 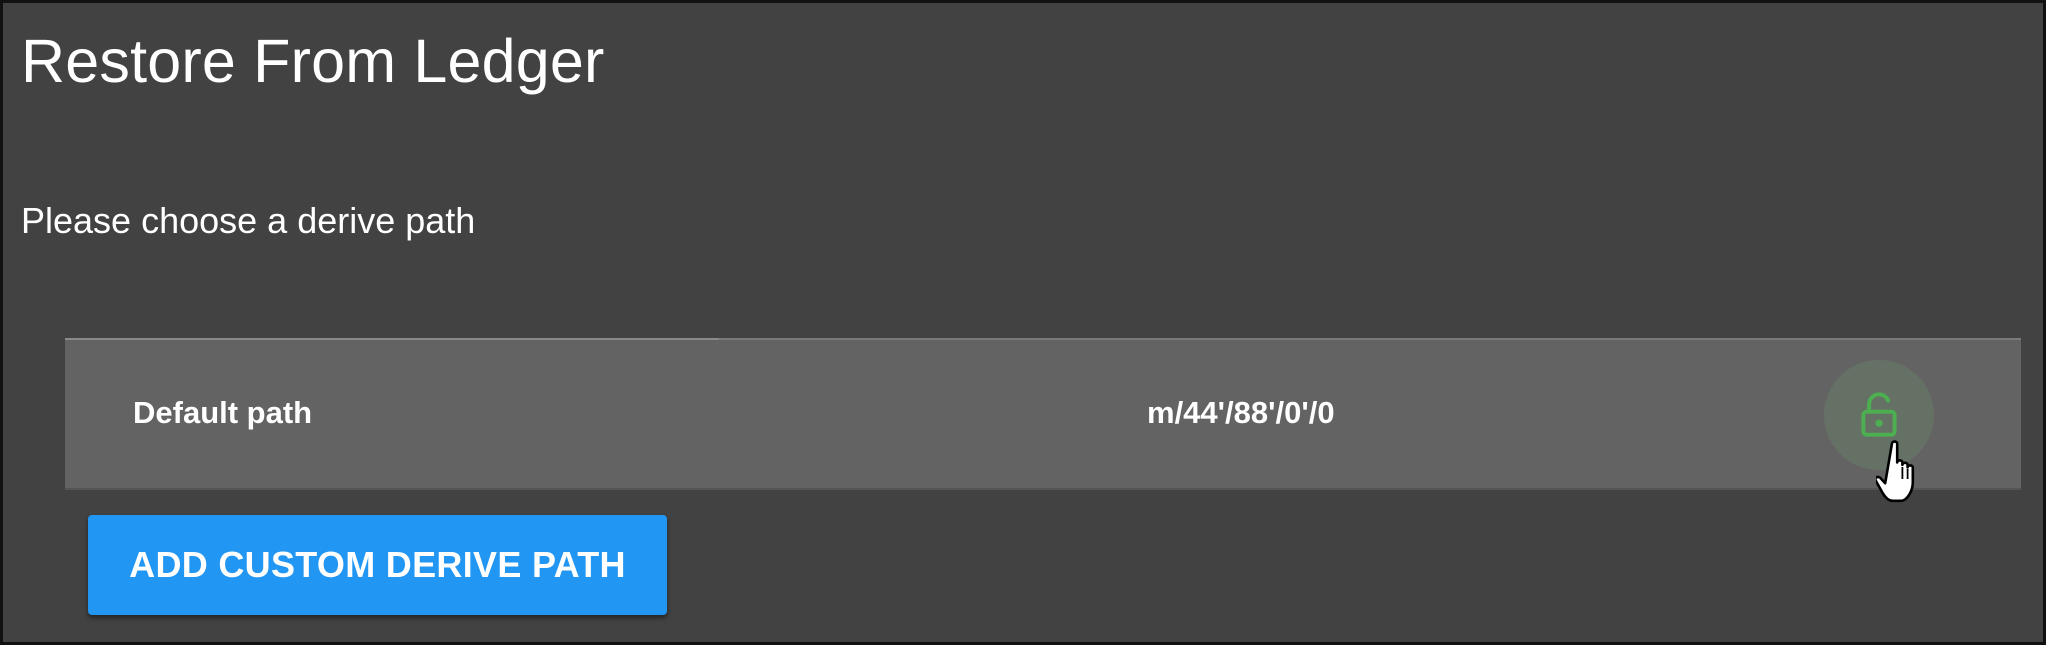 I want to click on page-title: Restore From Ledger, so click(x=313, y=61).